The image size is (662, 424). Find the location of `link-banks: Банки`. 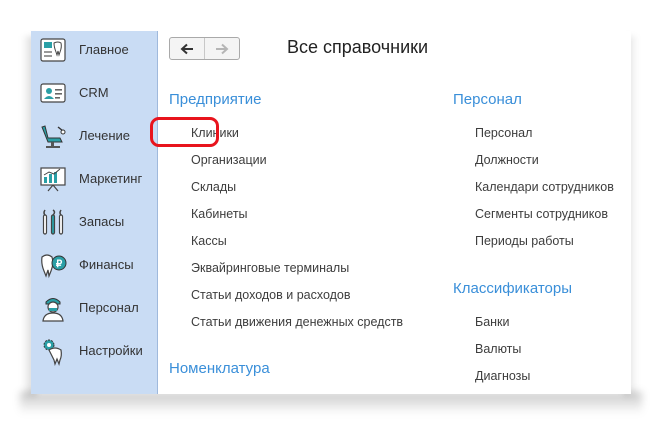

link-banks: Банки is located at coordinates (492, 322).